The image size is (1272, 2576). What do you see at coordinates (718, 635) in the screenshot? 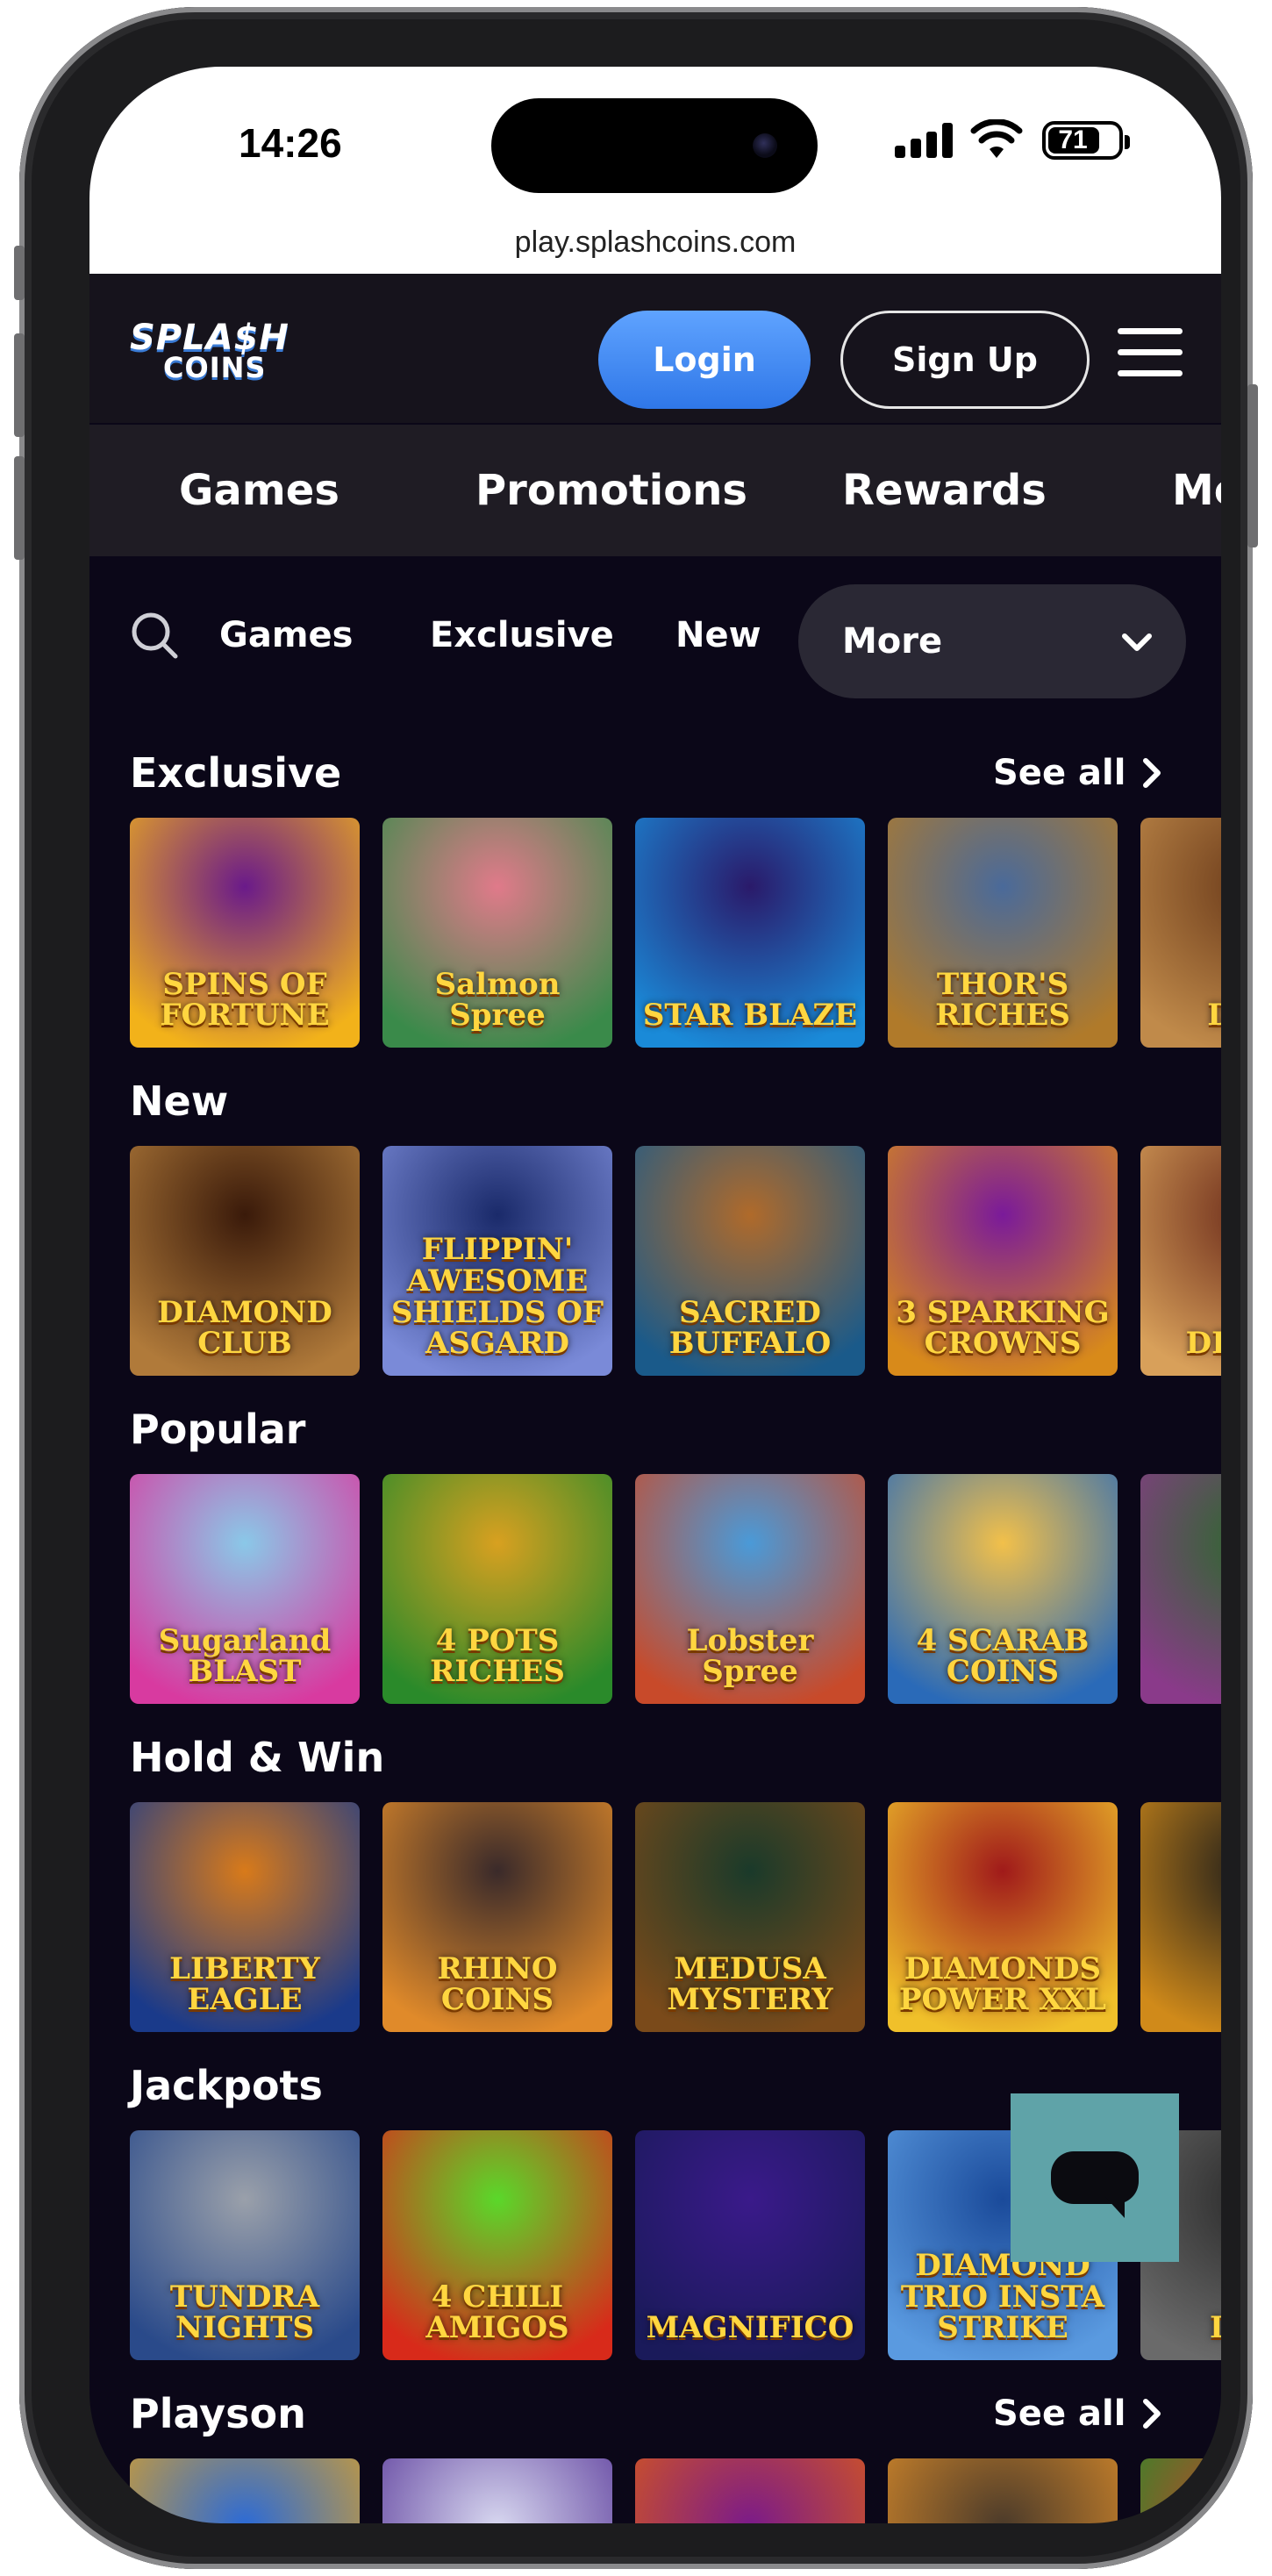
I see `filter-new: New` at bounding box center [718, 635].